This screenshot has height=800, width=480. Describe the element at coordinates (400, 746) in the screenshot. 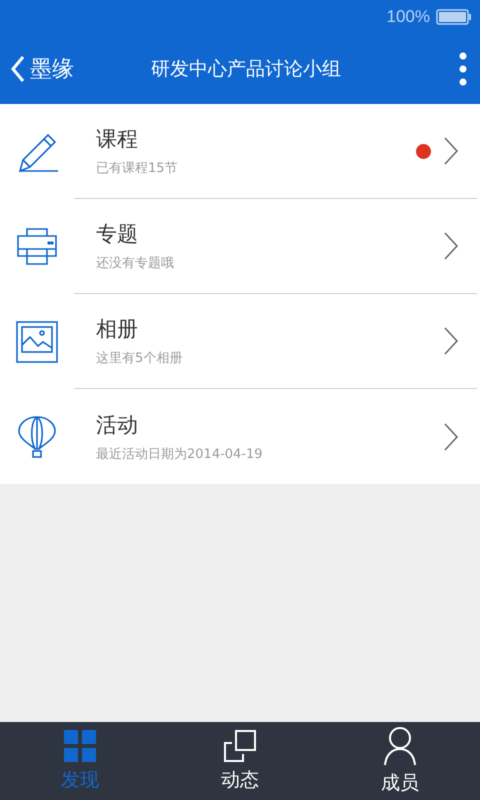

I see `person-icon` at that location.